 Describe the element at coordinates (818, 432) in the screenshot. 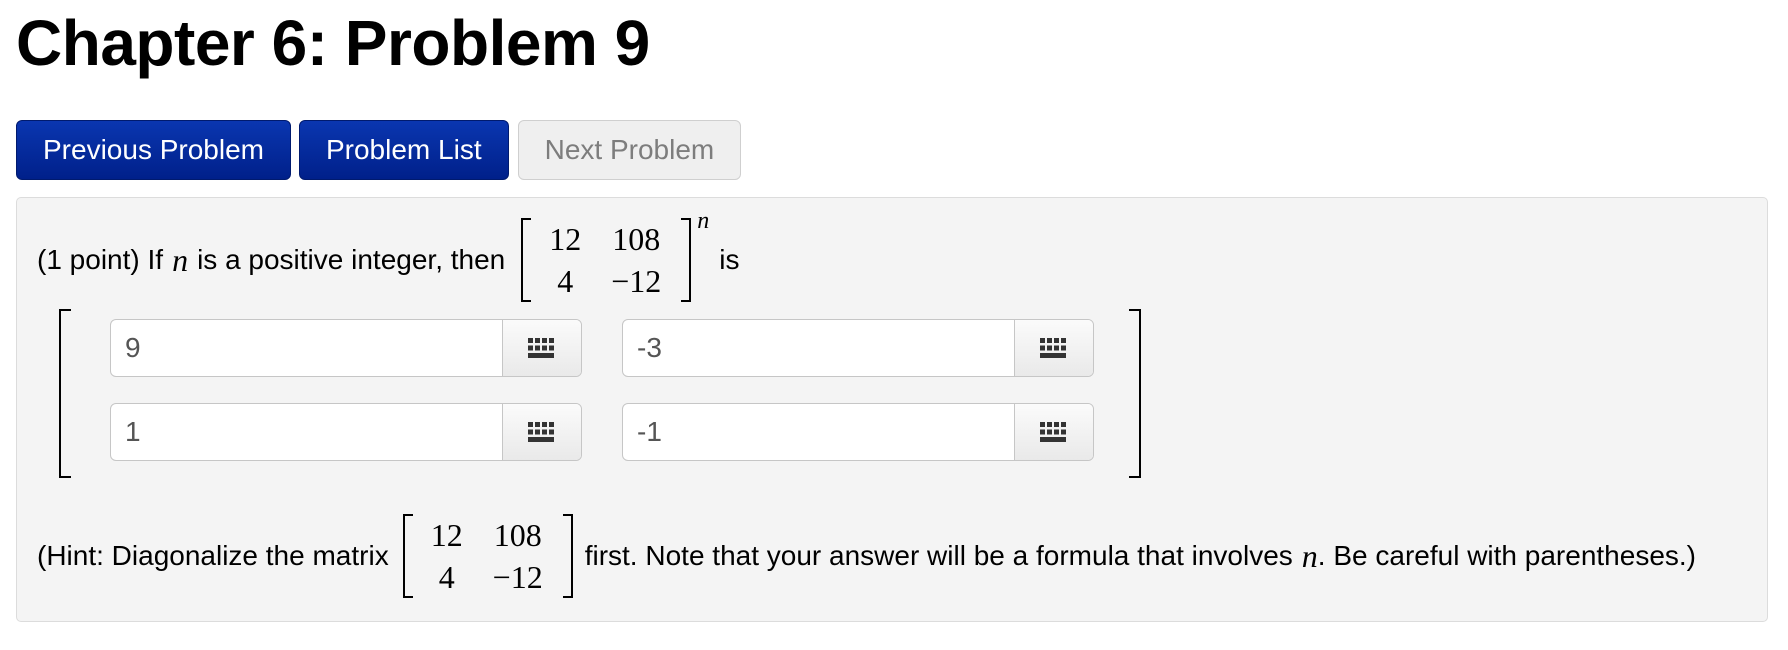

I see `answer-input-r2c2: -1` at that location.